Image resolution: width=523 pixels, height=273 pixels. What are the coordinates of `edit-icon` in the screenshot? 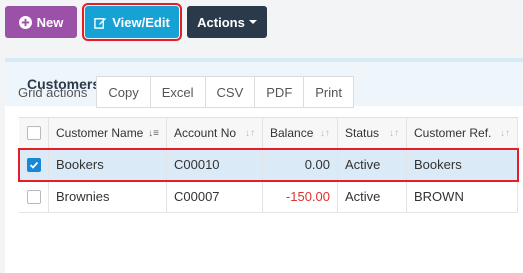 It's located at (100, 22).